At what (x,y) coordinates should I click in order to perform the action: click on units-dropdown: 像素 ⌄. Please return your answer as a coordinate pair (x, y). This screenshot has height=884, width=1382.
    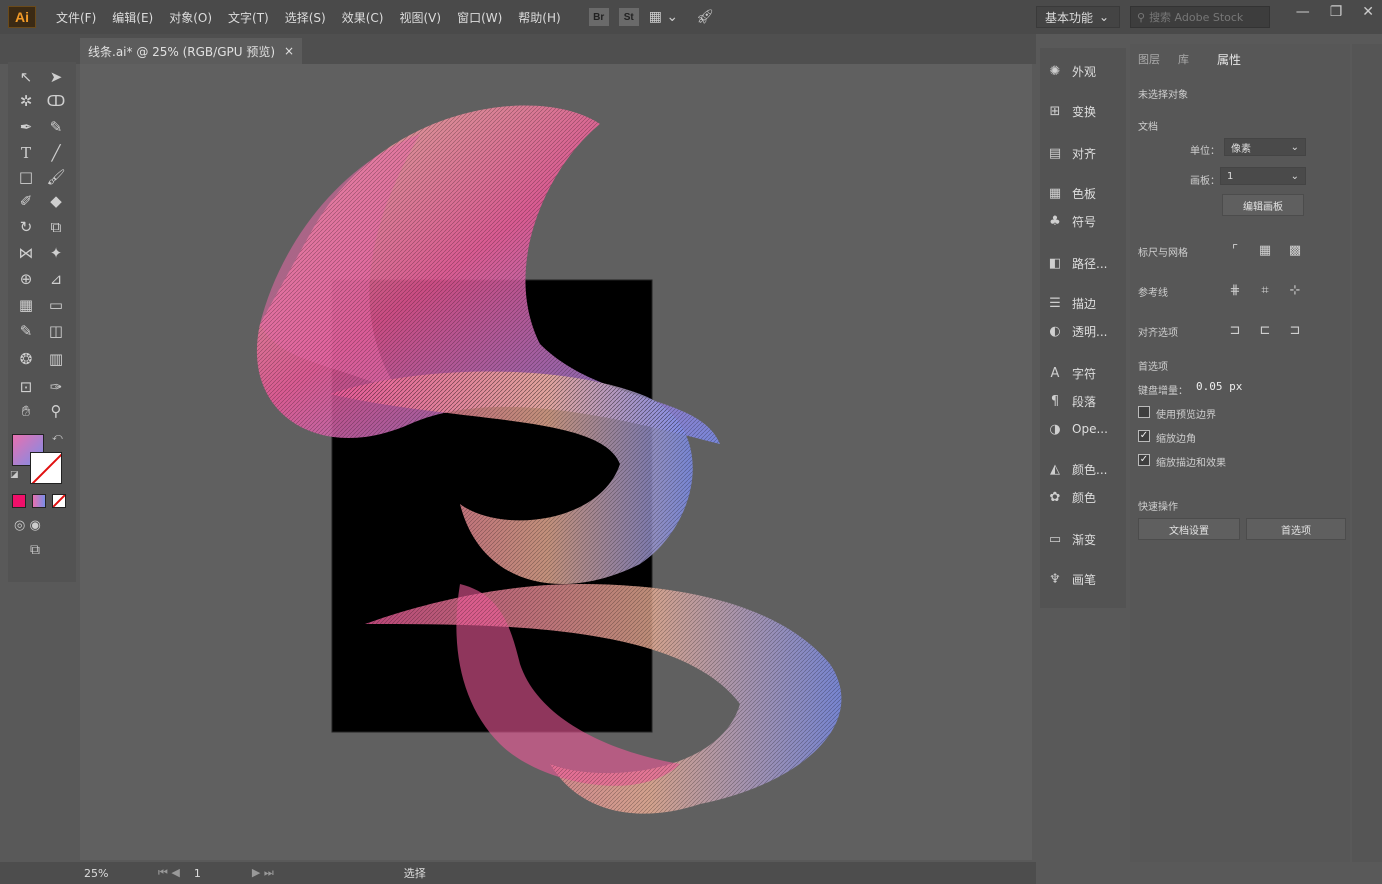
    Looking at the image, I should click on (1265, 147).